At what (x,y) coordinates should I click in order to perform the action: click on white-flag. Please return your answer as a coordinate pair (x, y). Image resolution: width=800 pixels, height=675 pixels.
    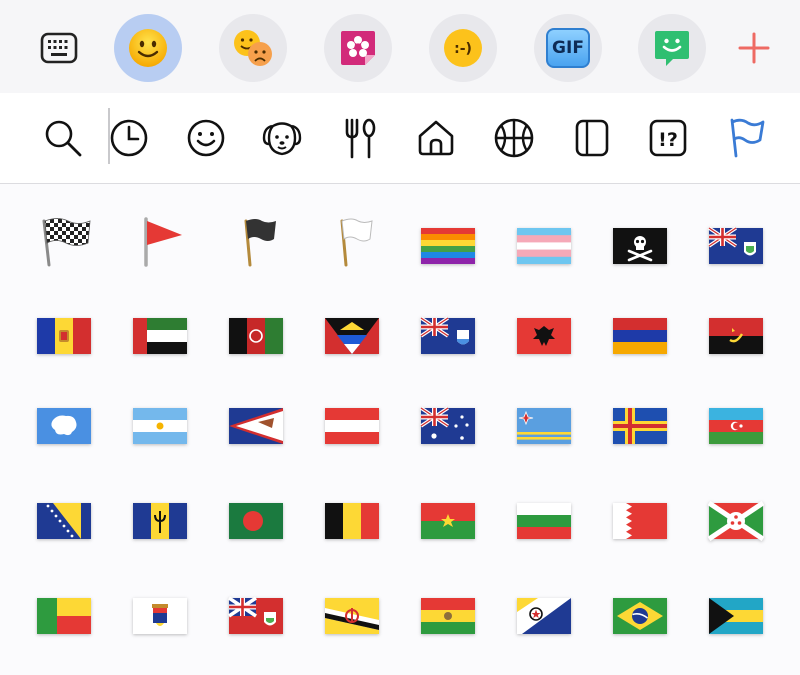
    Looking at the image, I should click on (352, 242).